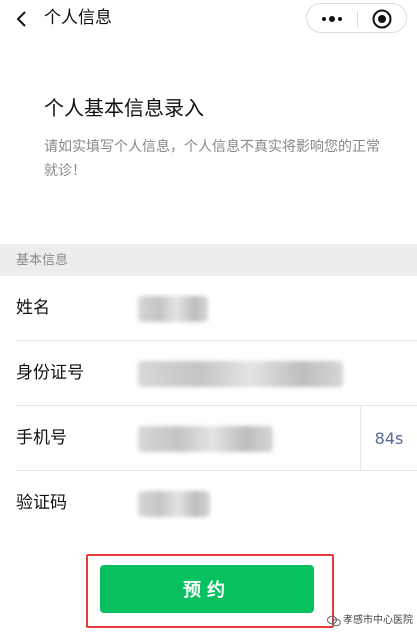  I want to click on menu-capsule, so click(356, 18).